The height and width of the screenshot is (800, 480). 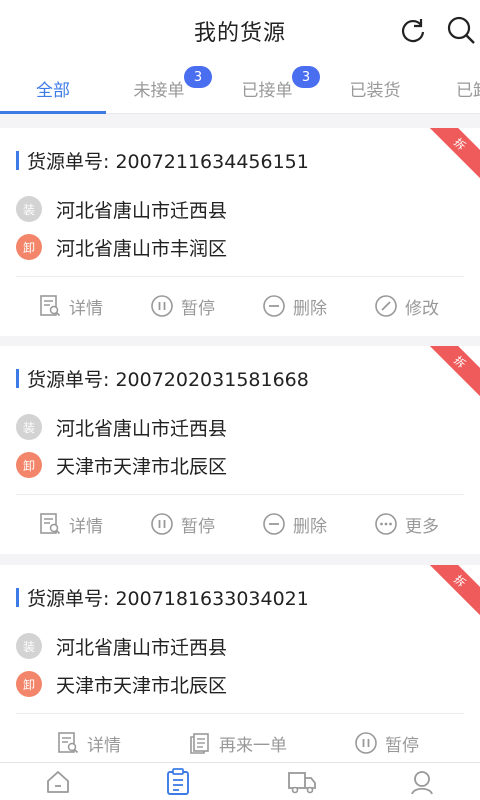 I want to click on orders-icon, so click(x=178, y=782).